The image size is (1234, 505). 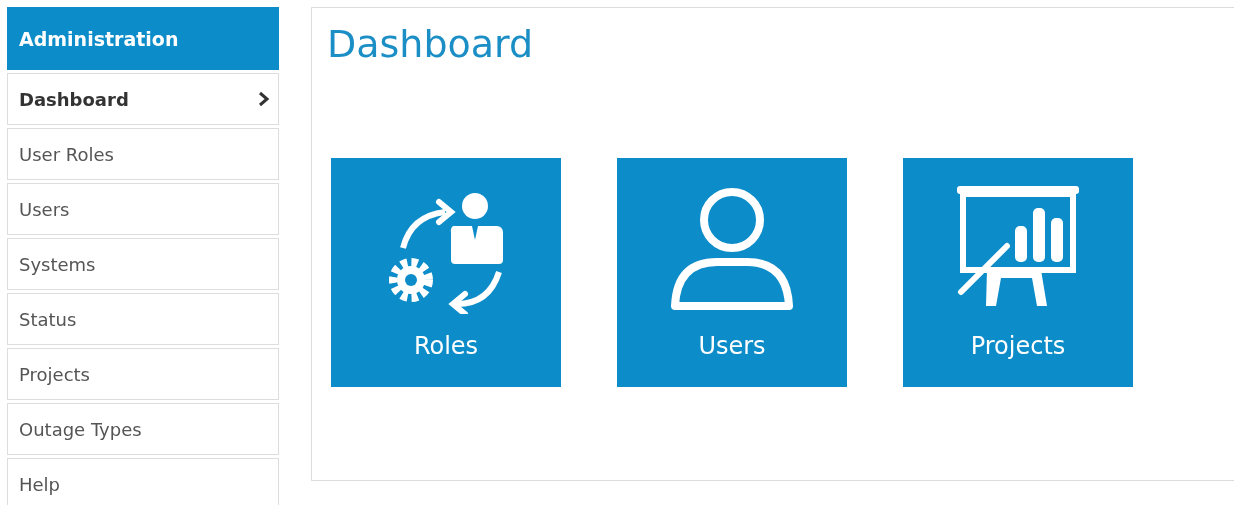 What do you see at coordinates (264, 99) in the screenshot?
I see `chevron-right-icon` at bounding box center [264, 99].